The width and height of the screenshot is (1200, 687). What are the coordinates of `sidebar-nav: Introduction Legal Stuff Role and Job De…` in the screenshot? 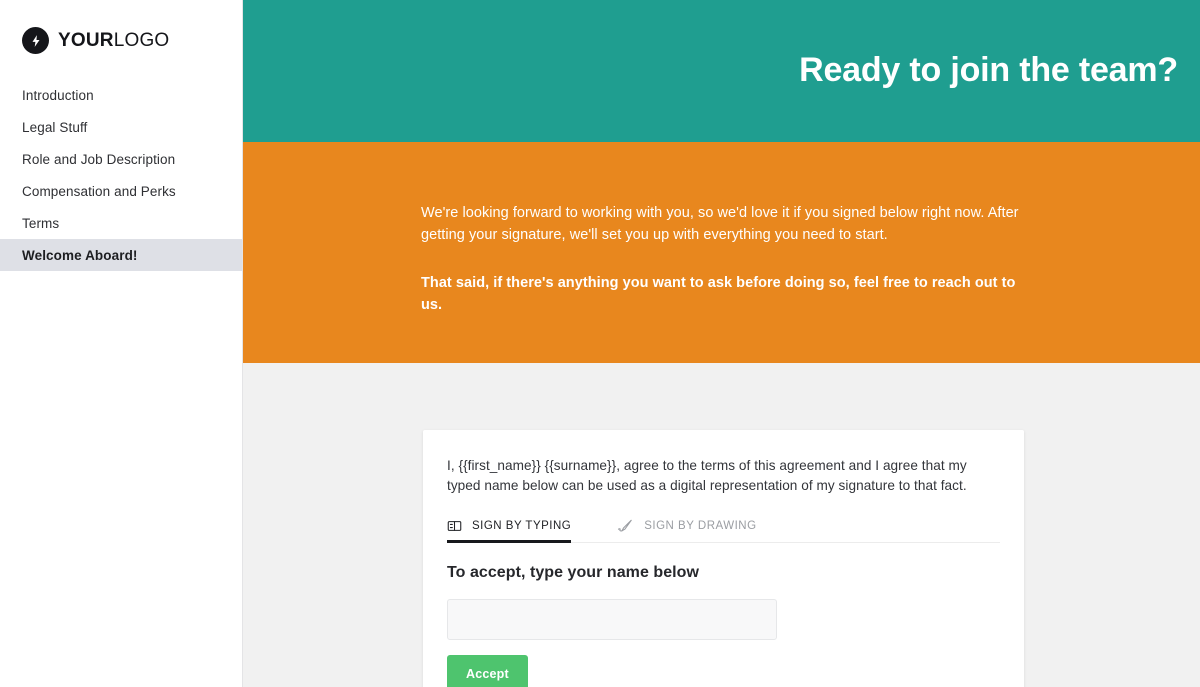 It's located at (121, 175).